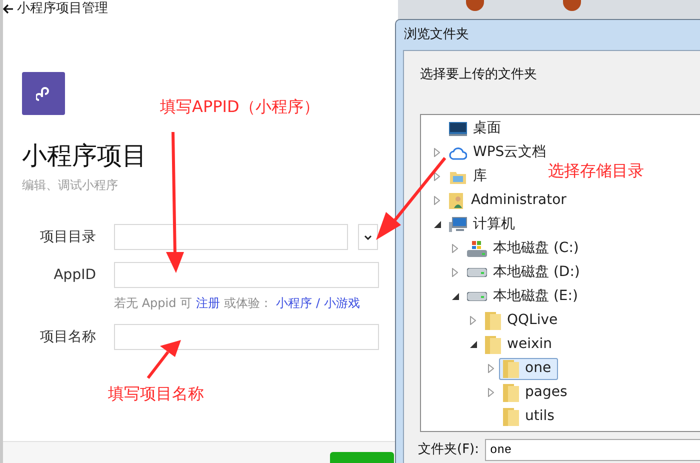  Describe the element at coordinates (240, 107) in the screenshot. I see `annotation-text: 填写APPID（小程序）` at that location.